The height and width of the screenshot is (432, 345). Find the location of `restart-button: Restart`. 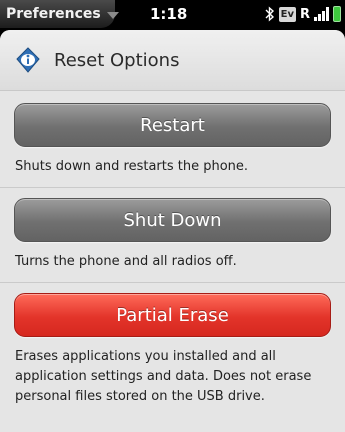

restart-button: Restart is located at coordinates (172, 125).